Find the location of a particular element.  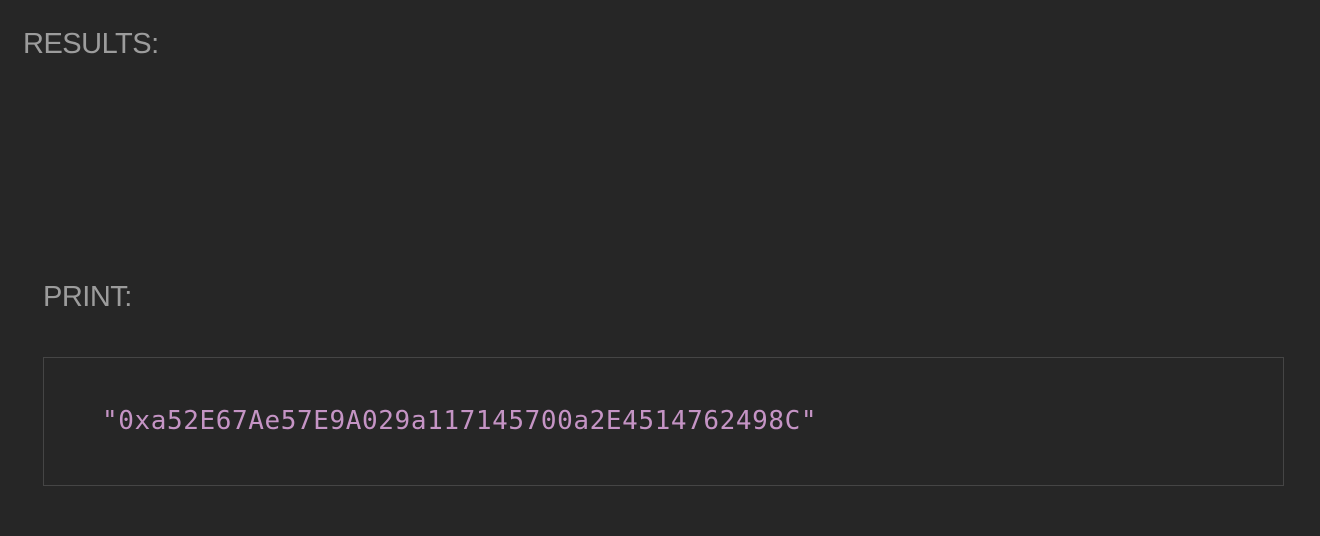

print-heading: PRINT: is located at coordinates (87, 297).